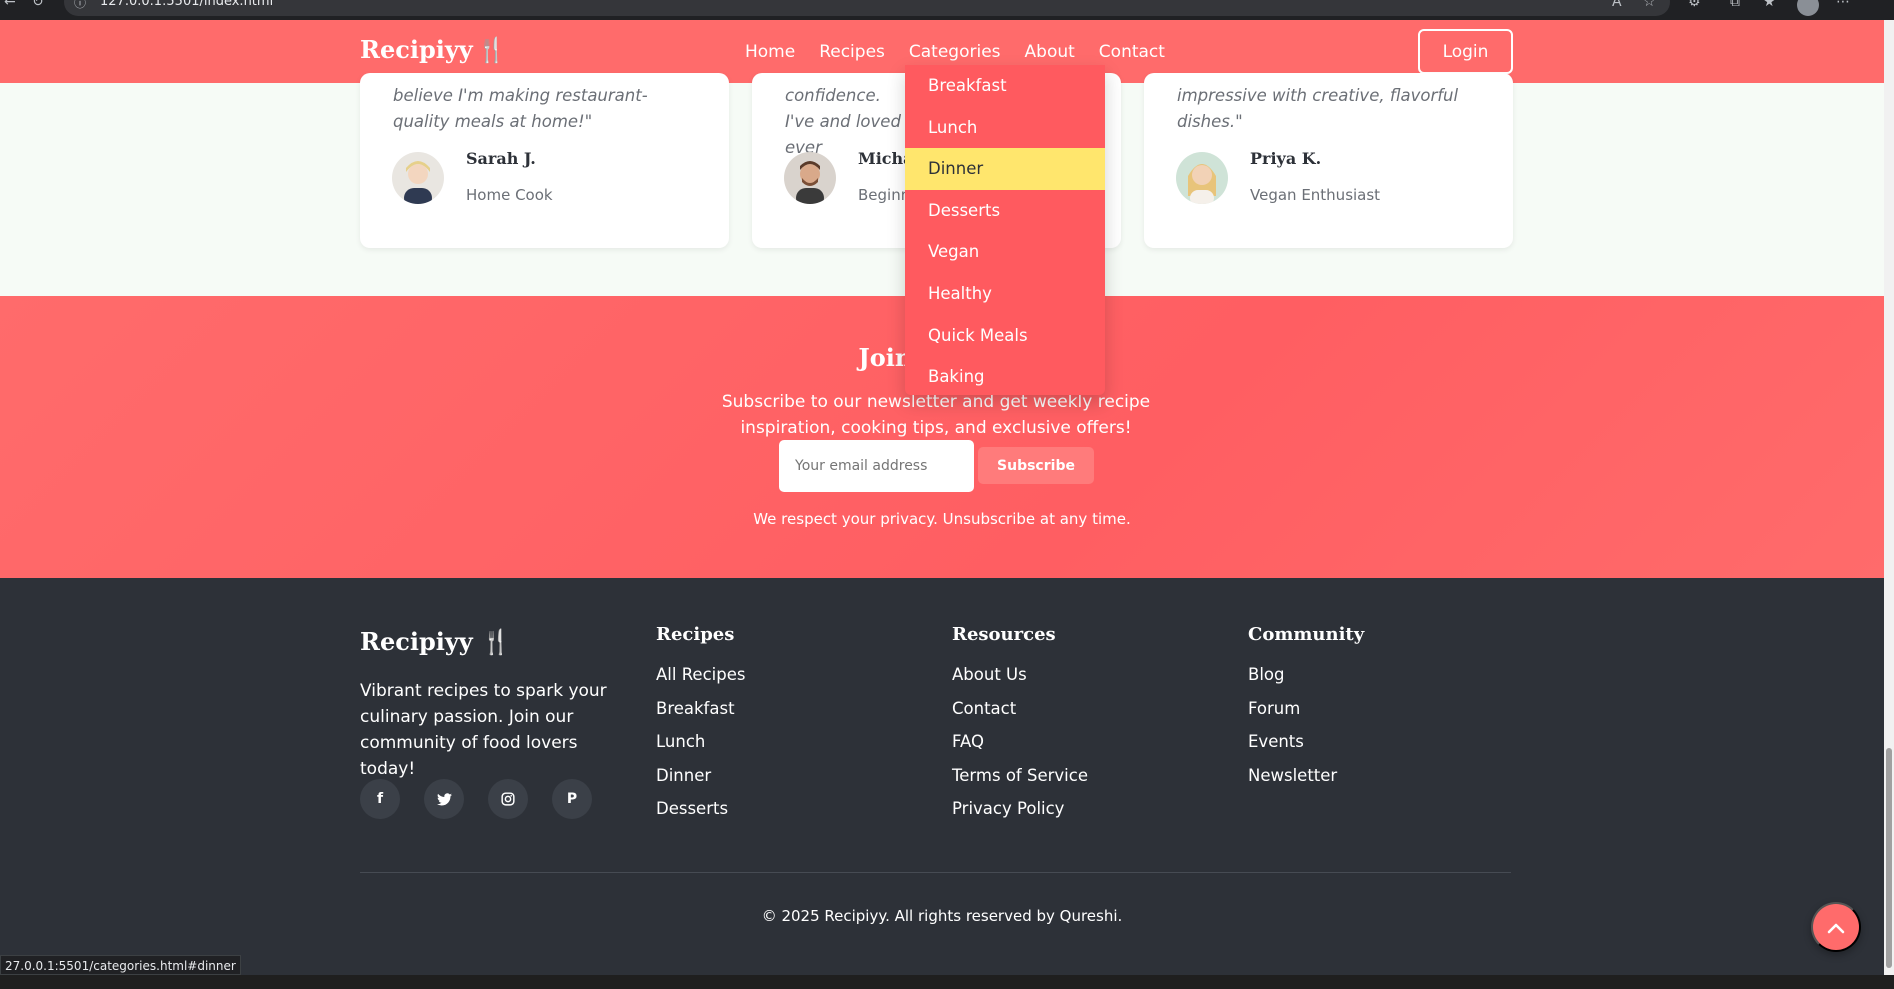  What do you see at coordinates (1649, 5) in the screenshot?
I see `favorite-star-icon: ☆` at bounding box center [1649, 5].